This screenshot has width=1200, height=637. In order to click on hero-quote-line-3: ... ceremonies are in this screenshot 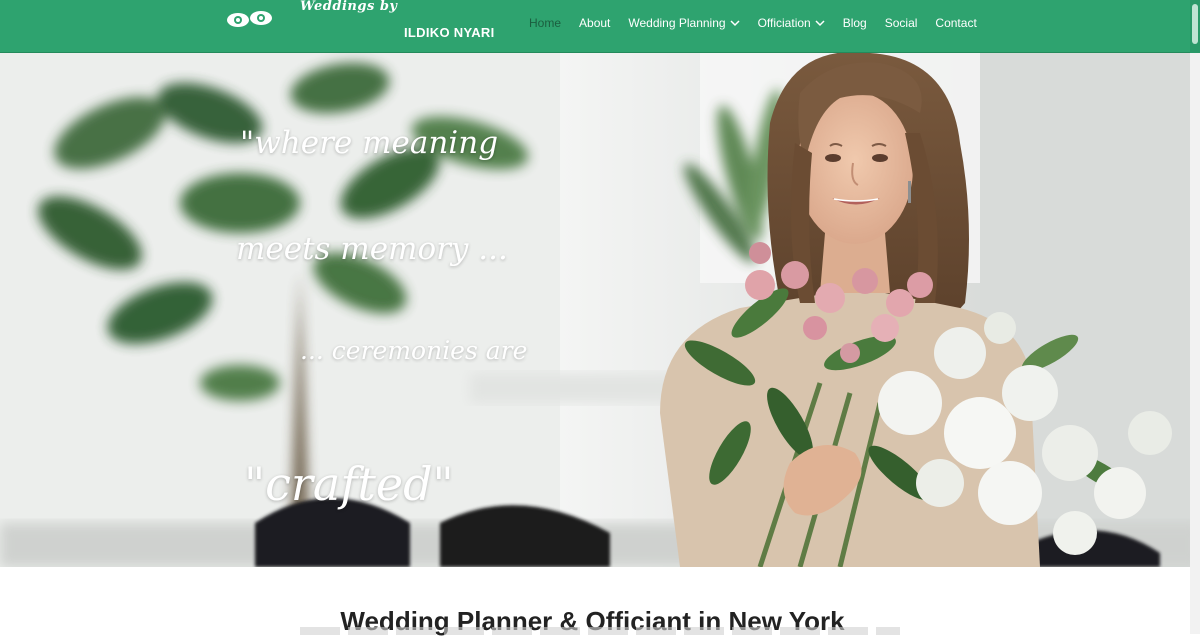, I will do `click(414, 350)`.